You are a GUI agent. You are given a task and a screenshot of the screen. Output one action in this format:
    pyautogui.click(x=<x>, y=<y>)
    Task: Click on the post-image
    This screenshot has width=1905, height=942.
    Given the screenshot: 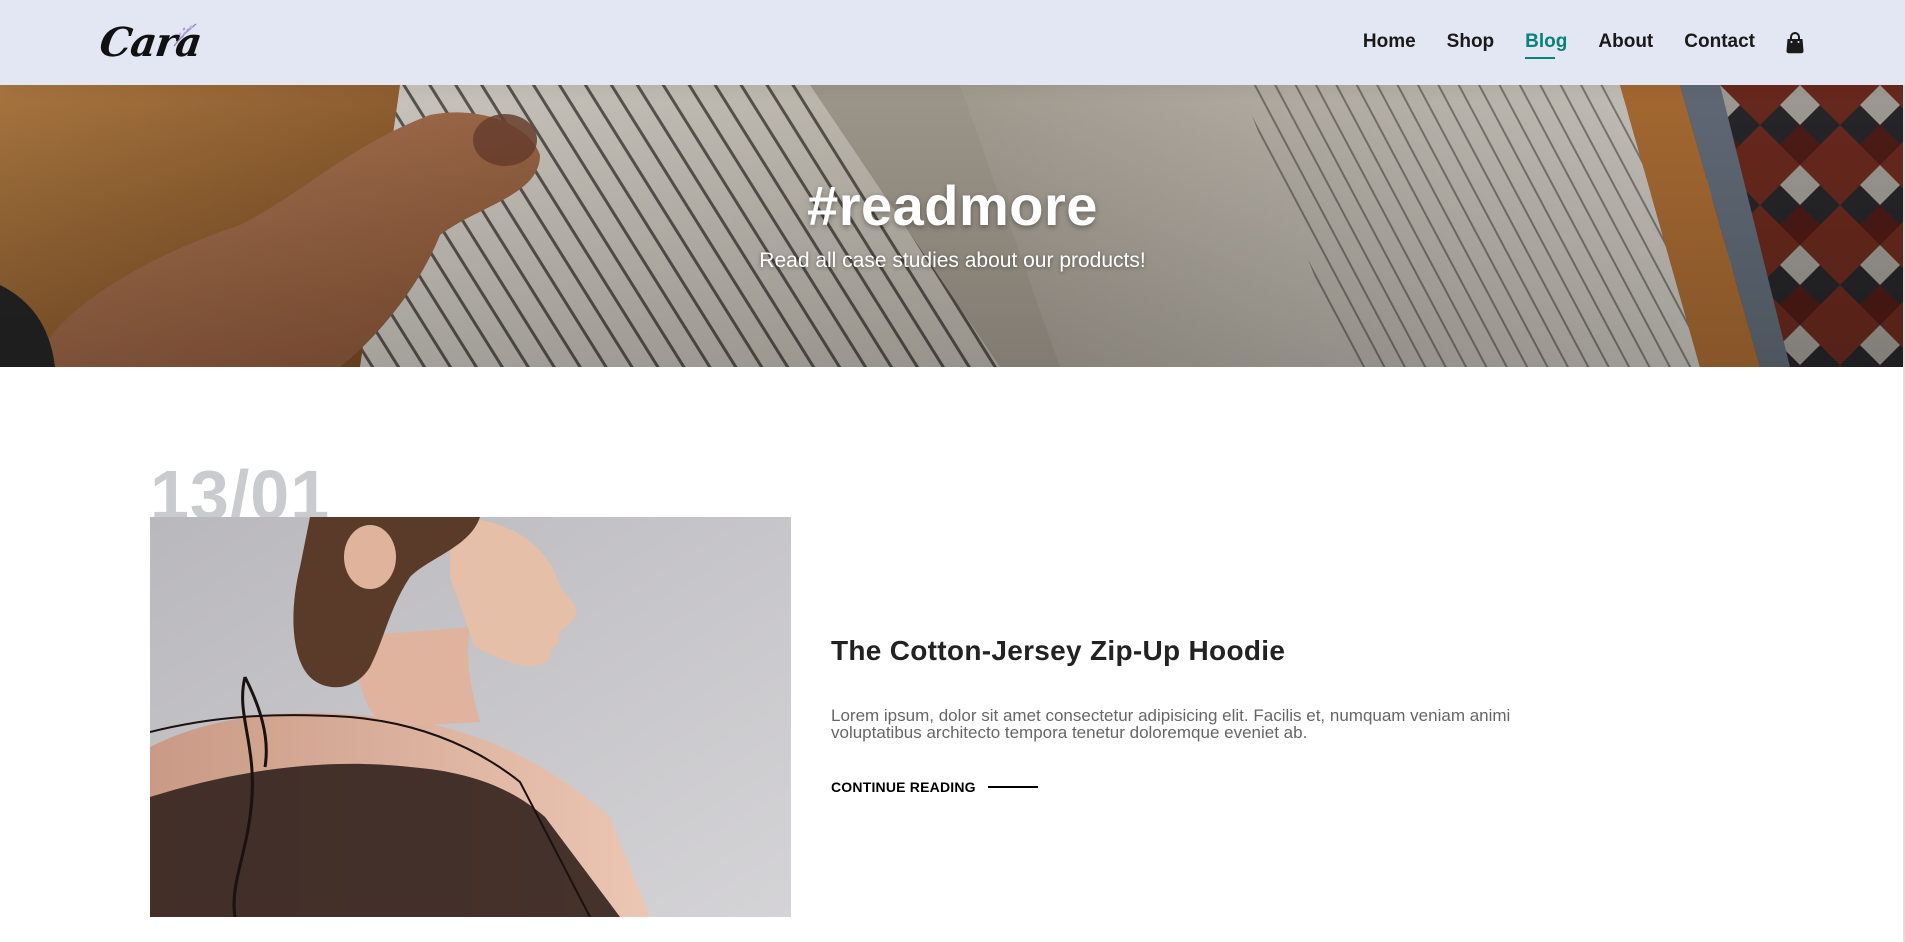 What is the action you would take?
    pyautogui.click(x=470, y=717)
    